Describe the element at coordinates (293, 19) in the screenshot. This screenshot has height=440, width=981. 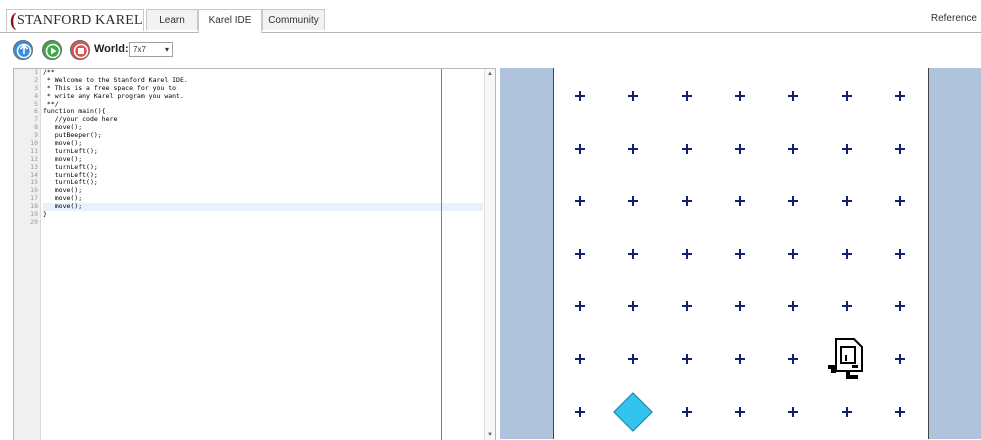
I see `tab-community: Community` at that location.